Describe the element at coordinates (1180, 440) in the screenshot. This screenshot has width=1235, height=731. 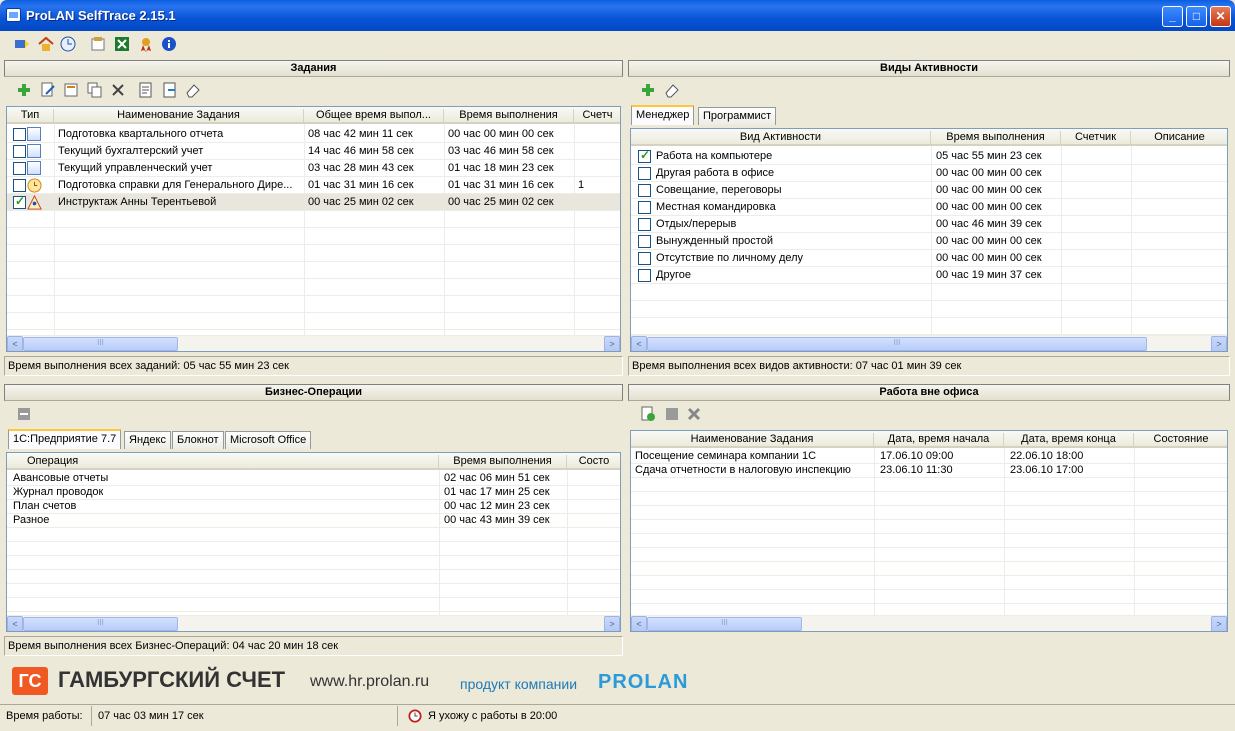
I see `col-trip-state: Состояние` at that location.